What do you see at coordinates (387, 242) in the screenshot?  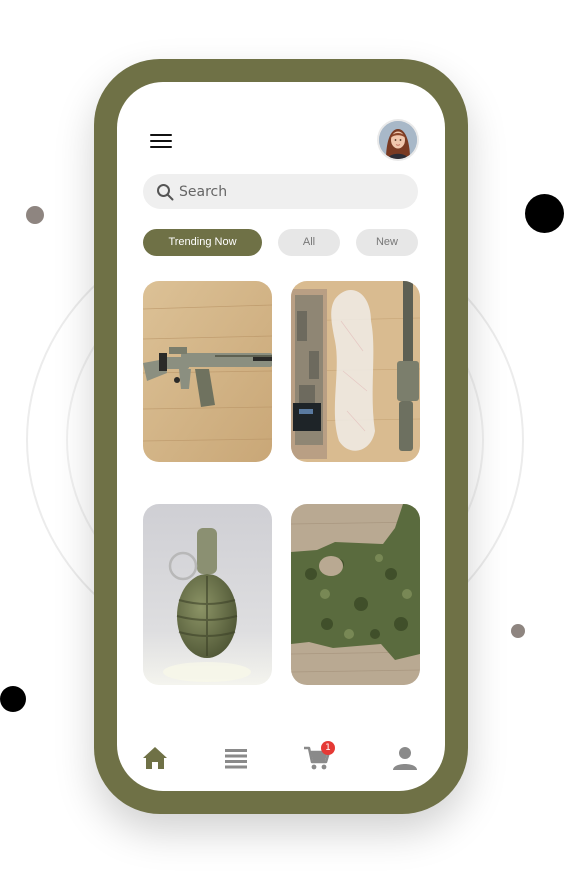 I see `filter-chip-new: New` at bounding box center [387, 242].